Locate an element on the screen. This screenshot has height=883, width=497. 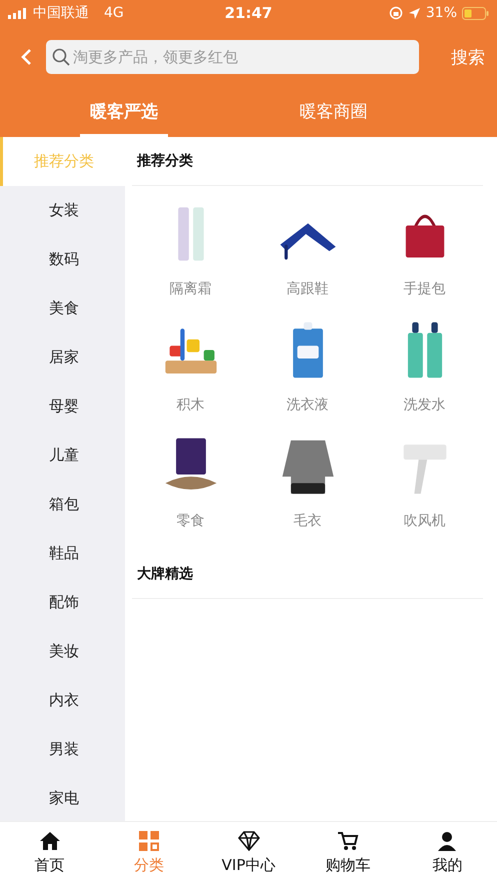
product-label: 洗衣液 is located at coordinates (307, 405).